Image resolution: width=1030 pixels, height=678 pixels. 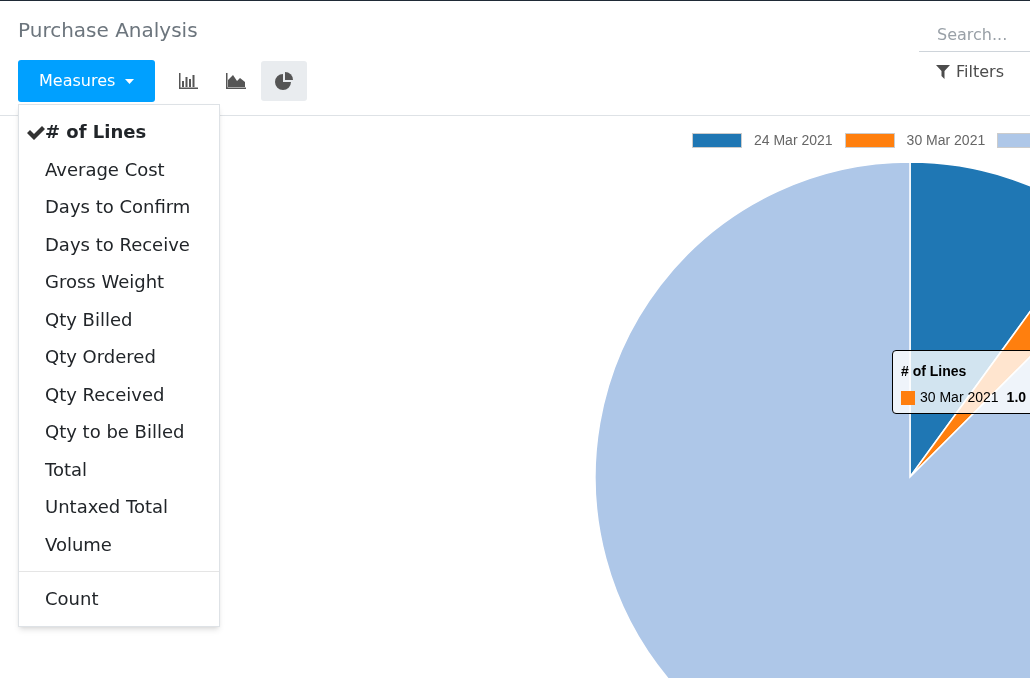 What do you see at coordinates (119, 507) in the screenshot?
I see `measure-menu-item: Untaxed Total` at bounding box center [119, 507].